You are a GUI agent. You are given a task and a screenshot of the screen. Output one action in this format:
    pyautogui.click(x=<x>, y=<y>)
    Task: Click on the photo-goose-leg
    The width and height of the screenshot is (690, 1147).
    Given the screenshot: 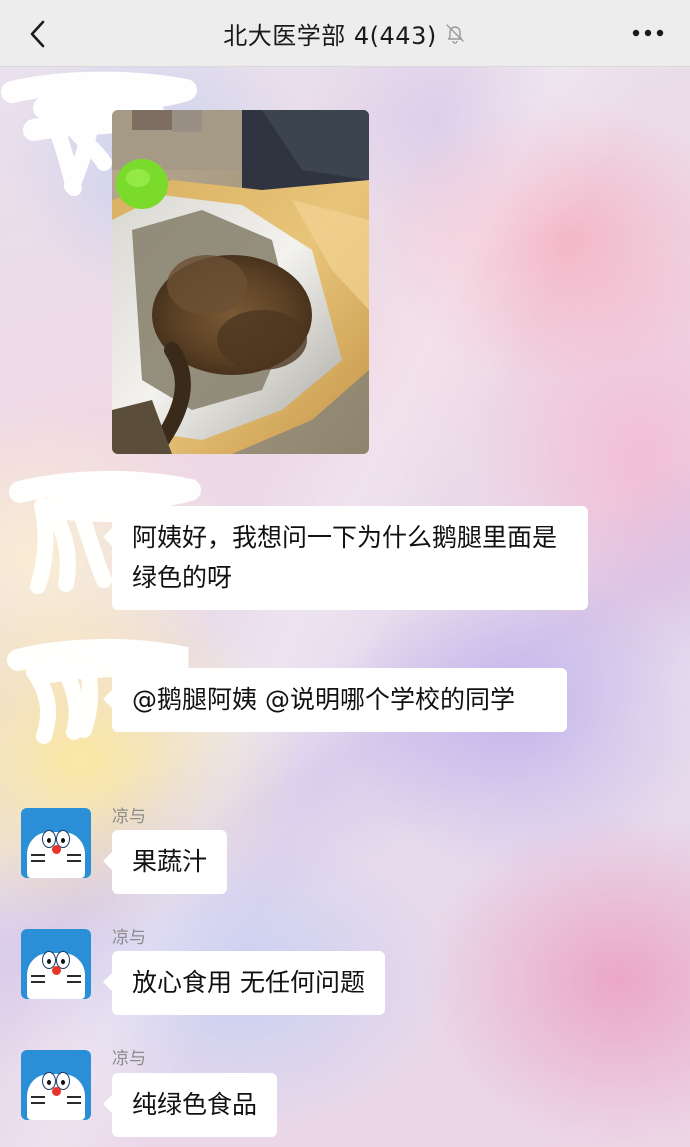 What is the action you would take?
    pyautogui.click(x=240, y=282)
    